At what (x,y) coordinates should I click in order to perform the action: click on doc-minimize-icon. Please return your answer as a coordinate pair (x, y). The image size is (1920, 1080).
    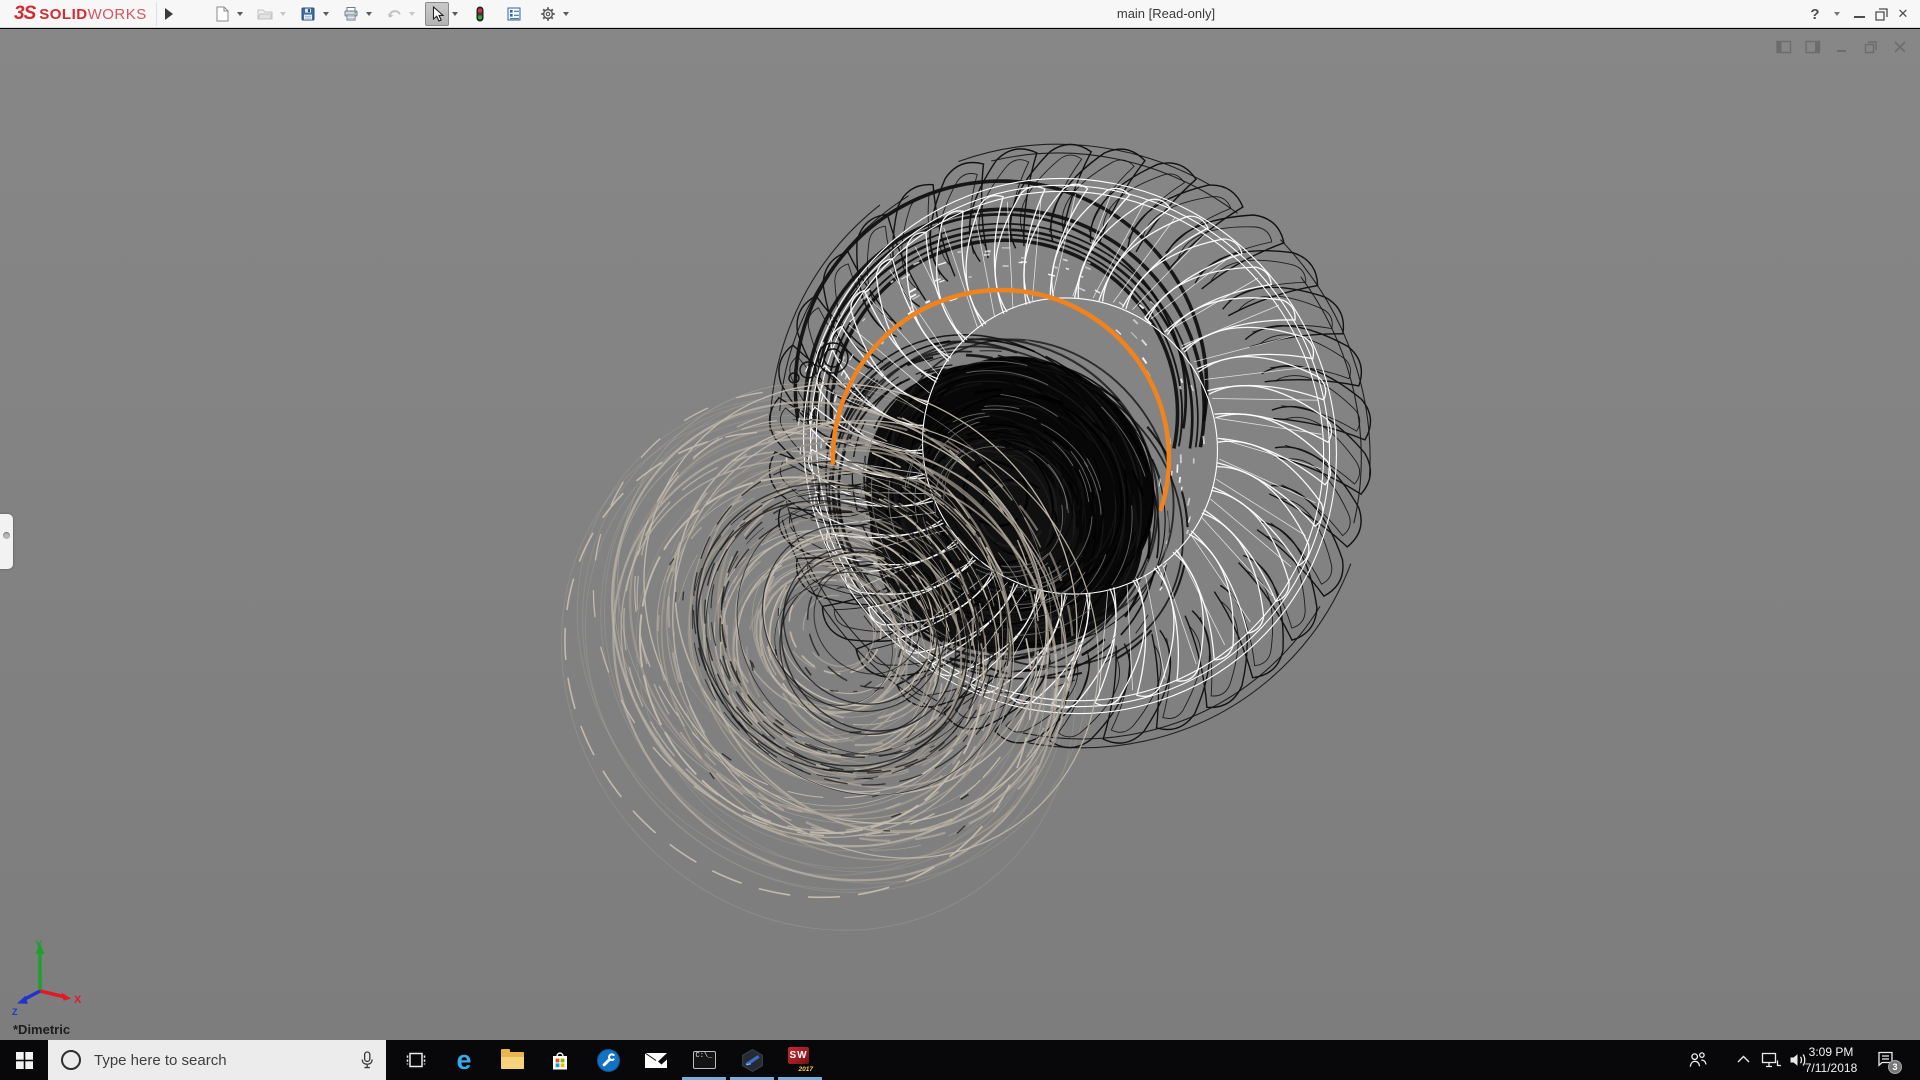
    Looking at the image, I should click on (1842, 46).